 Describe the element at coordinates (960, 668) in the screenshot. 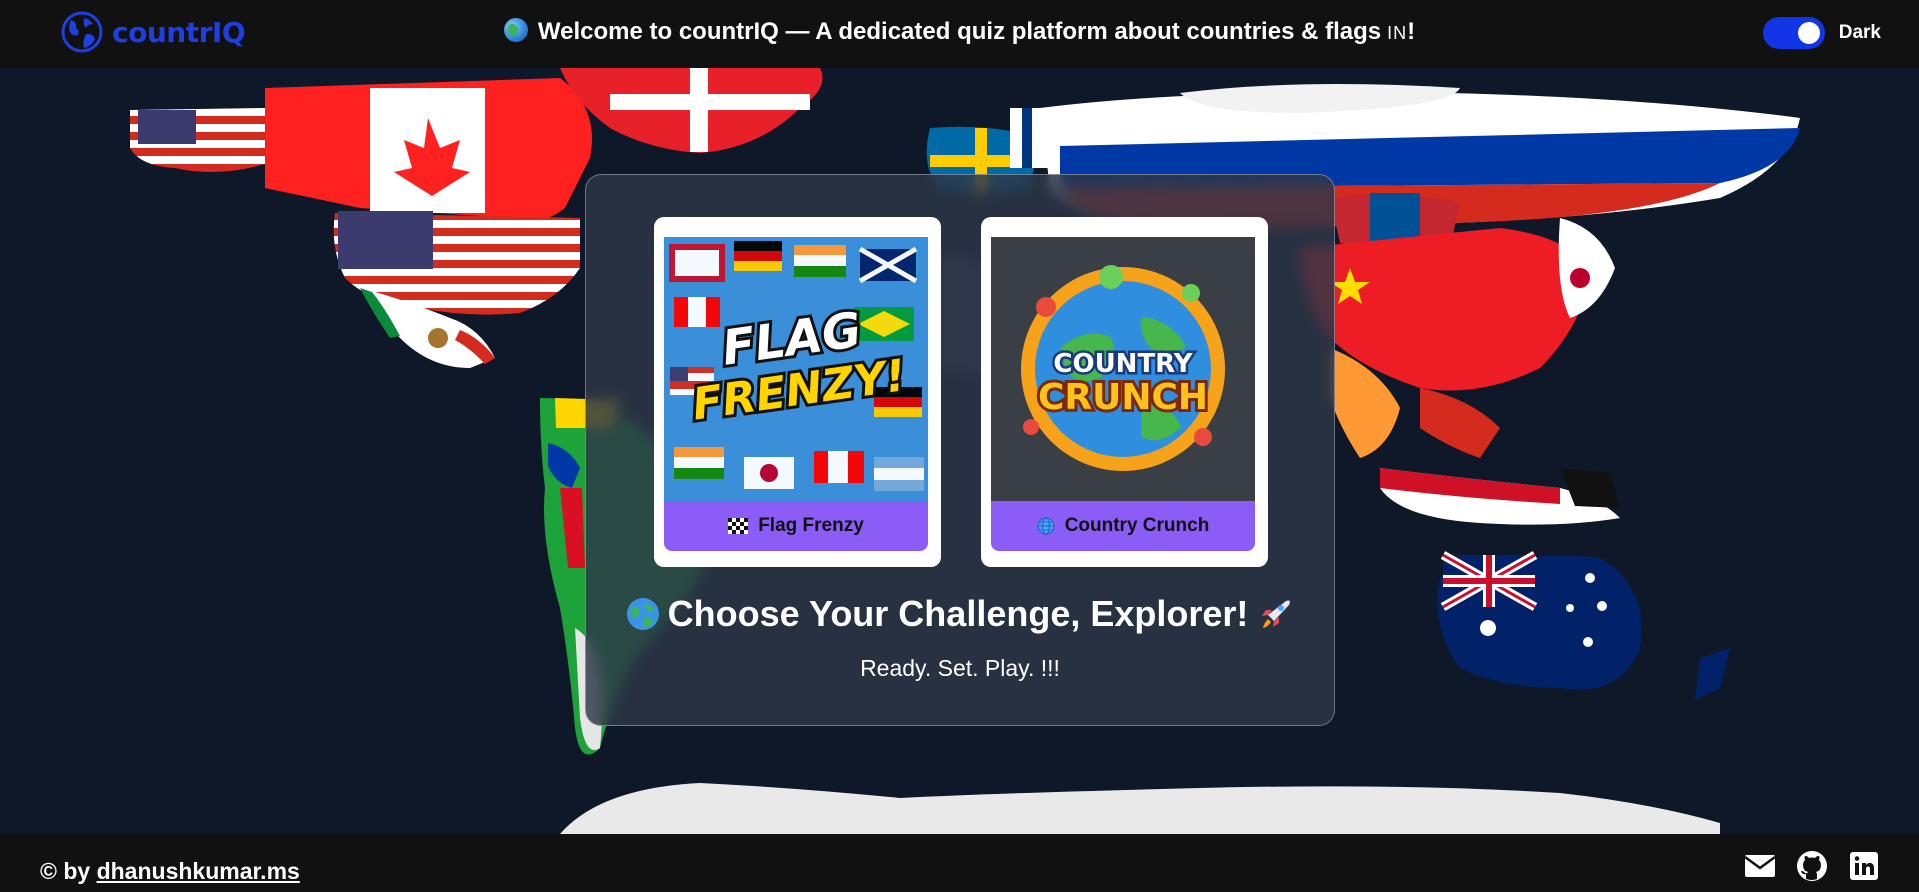

I see `tagline: Ready. Set. Play. !!!` at that location.